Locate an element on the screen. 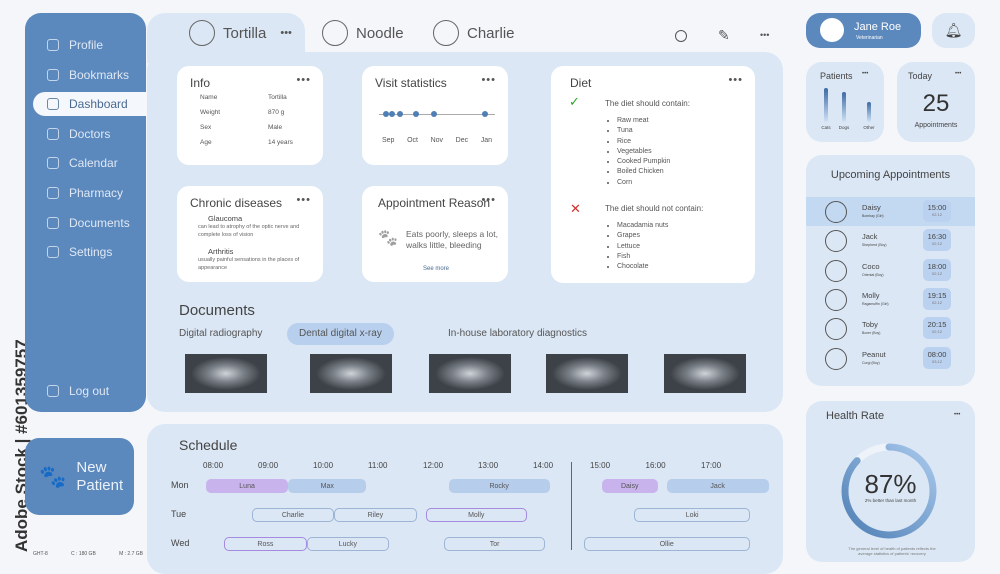  info-row: Sex Male is located at coordinates (241, 127).